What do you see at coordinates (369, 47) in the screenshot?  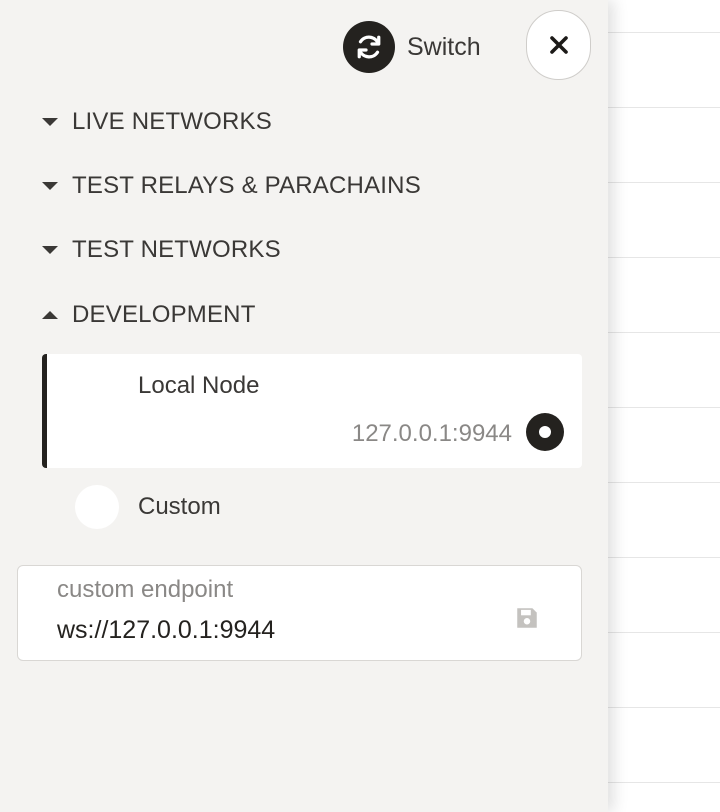 I see `refresh-icon` at bounding box center [369, 47].